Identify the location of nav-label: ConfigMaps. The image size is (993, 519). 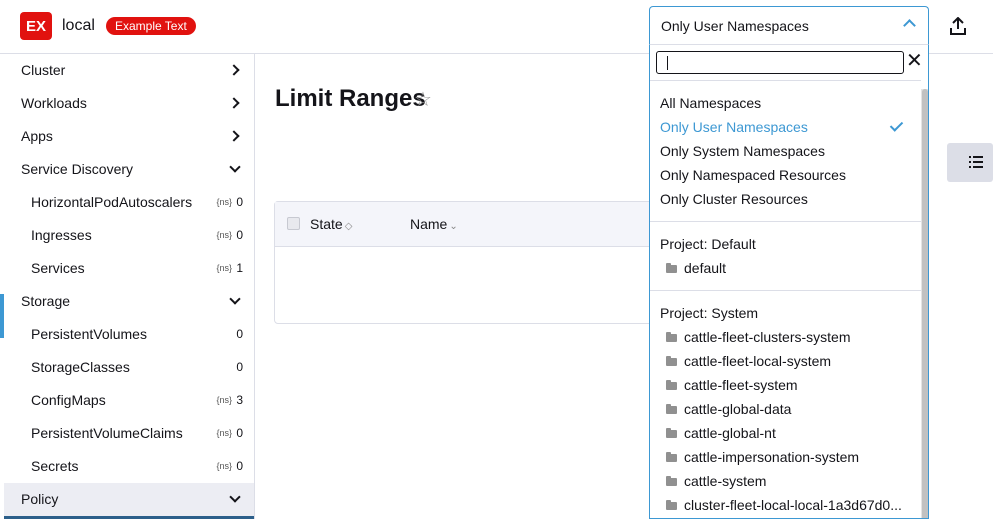
(68, 400).